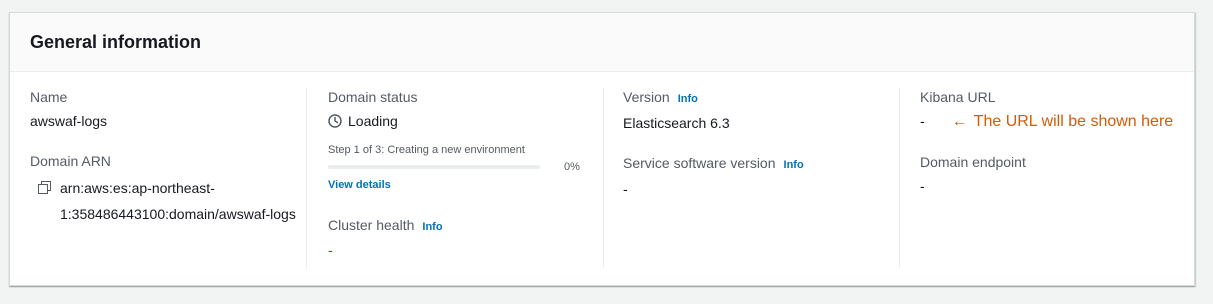 The image size is (1213, 304). What do you see at coordinates (625, 189) in the screenshot?
I see `service-software-value: -` at bounding box center [625, 189].